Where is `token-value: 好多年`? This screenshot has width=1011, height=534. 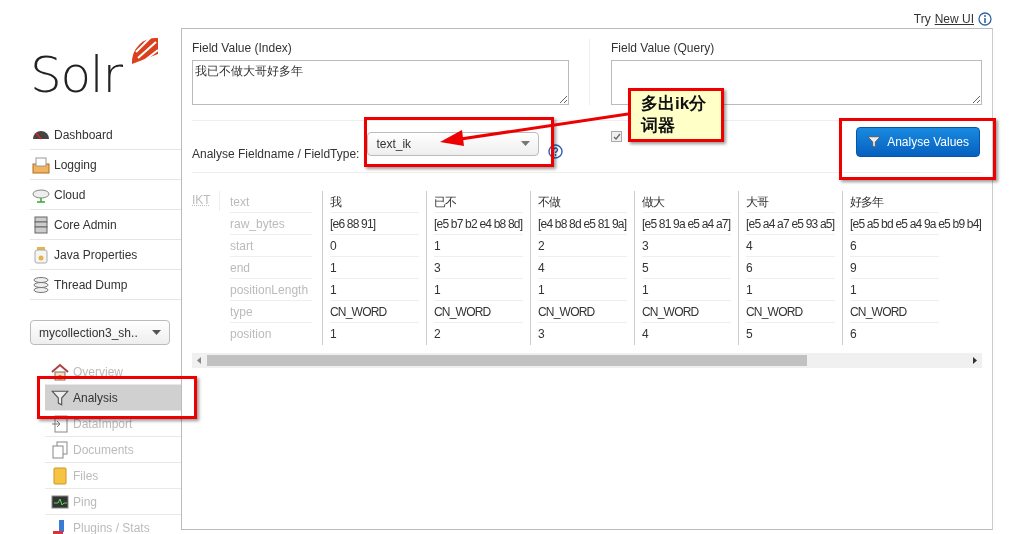 token-value: 好多年 is located at coordinates (867, 202).